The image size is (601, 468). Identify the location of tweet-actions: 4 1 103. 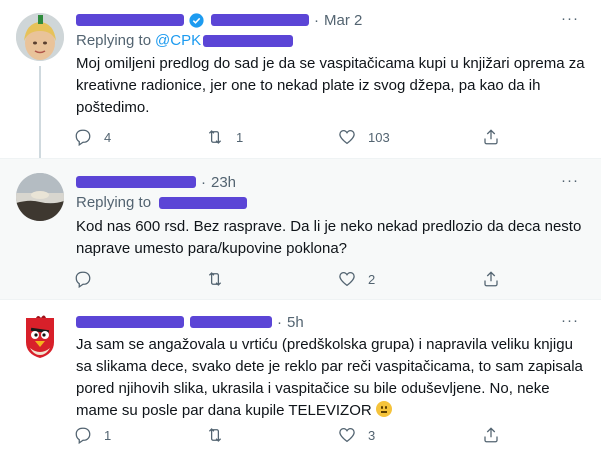
(294, 138).